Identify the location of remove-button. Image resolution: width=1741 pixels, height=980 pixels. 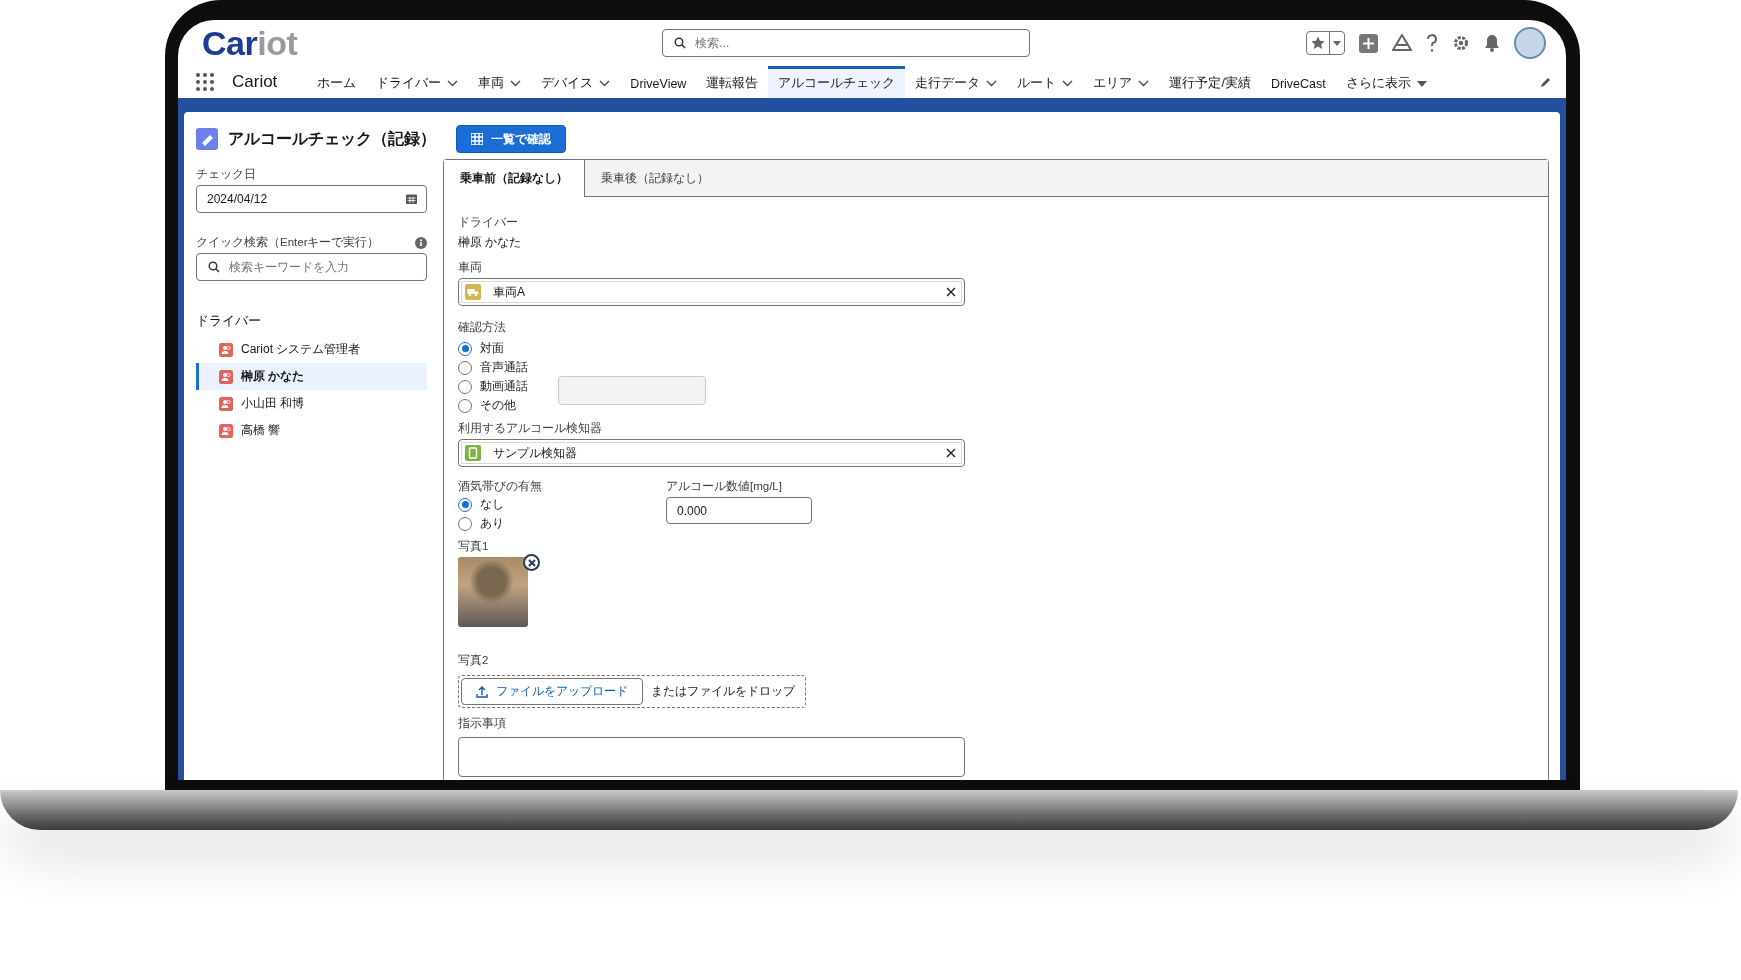
(531, 562).